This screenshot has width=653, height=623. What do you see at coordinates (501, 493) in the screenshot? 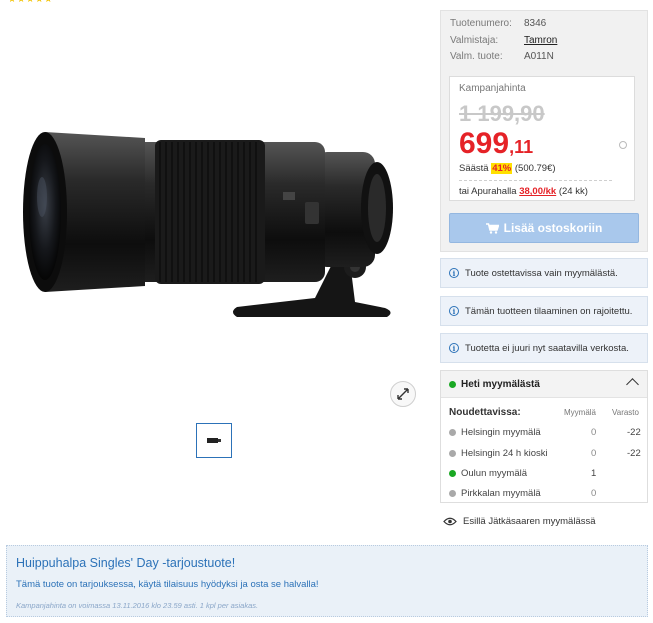
I see `store-name: Pirkkalan myymälä` at bounding box center [501, 493].